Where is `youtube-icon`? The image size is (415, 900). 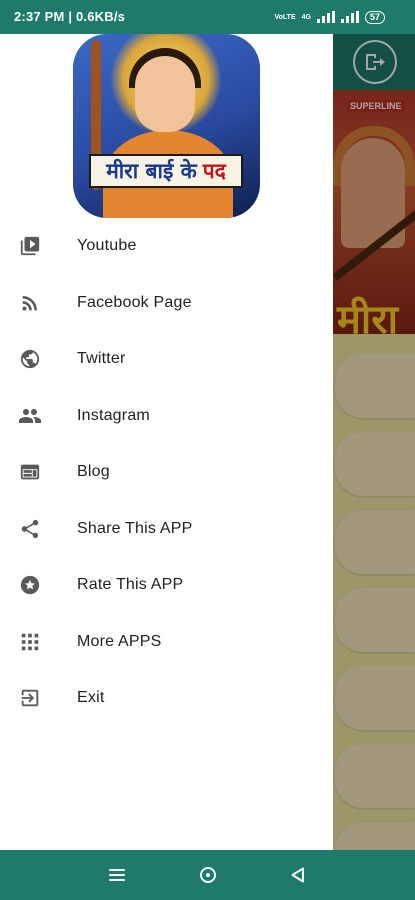
youtube-icon is located at coordinates (30, 246).